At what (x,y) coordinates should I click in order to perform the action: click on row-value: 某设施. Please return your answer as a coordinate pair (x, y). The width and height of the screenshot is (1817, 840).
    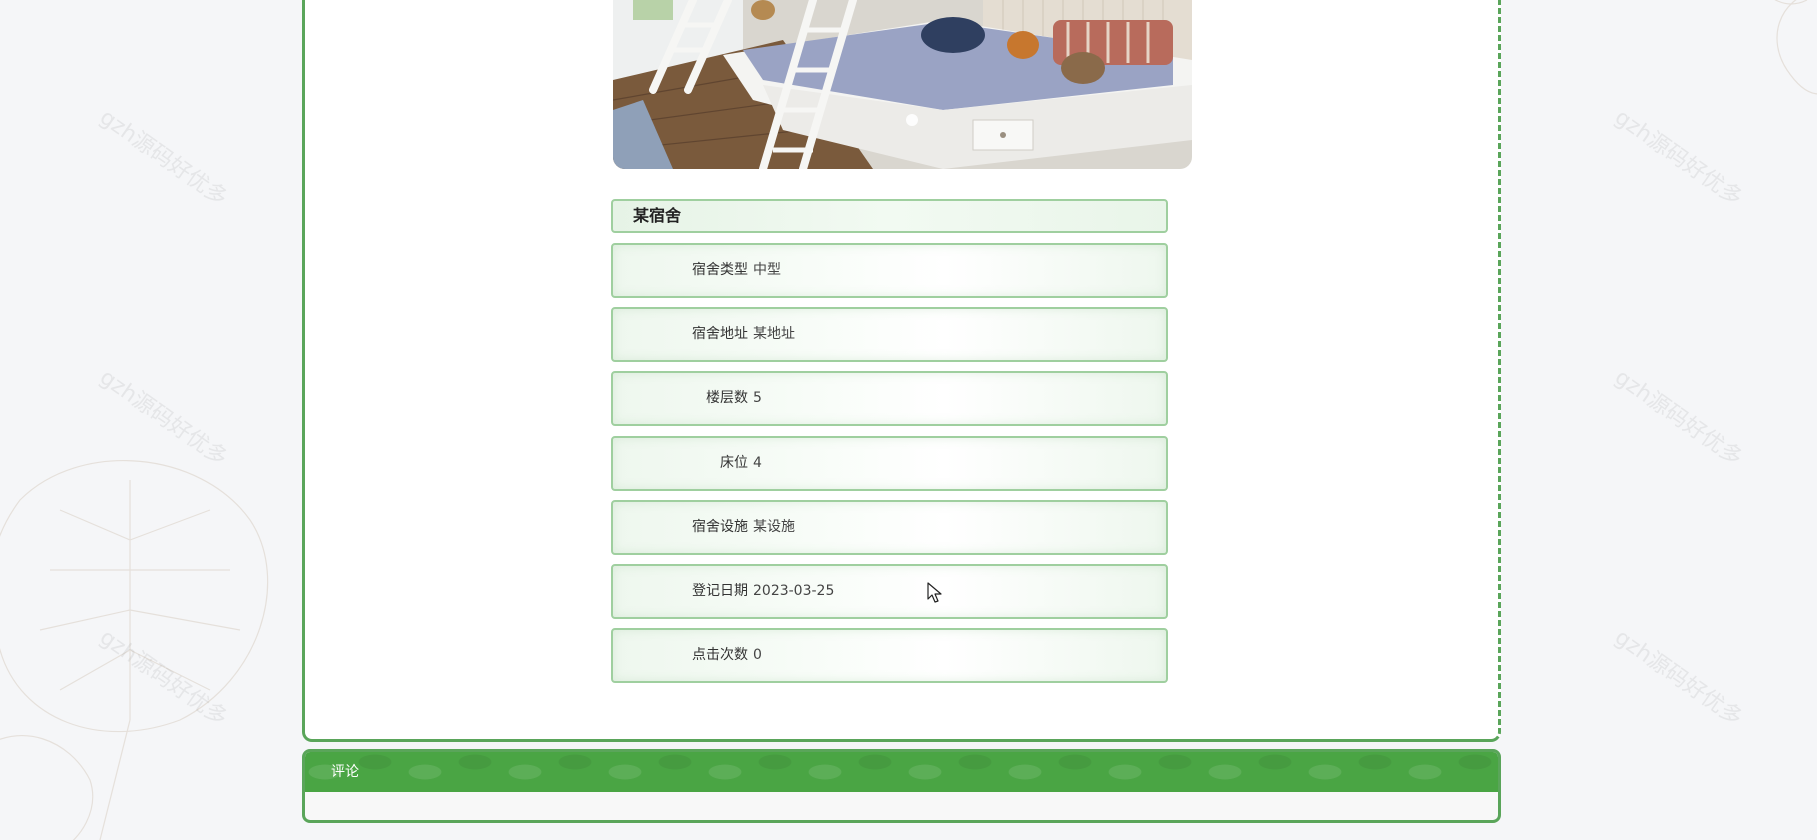
    Looking at the image, I should click on (774, 527).